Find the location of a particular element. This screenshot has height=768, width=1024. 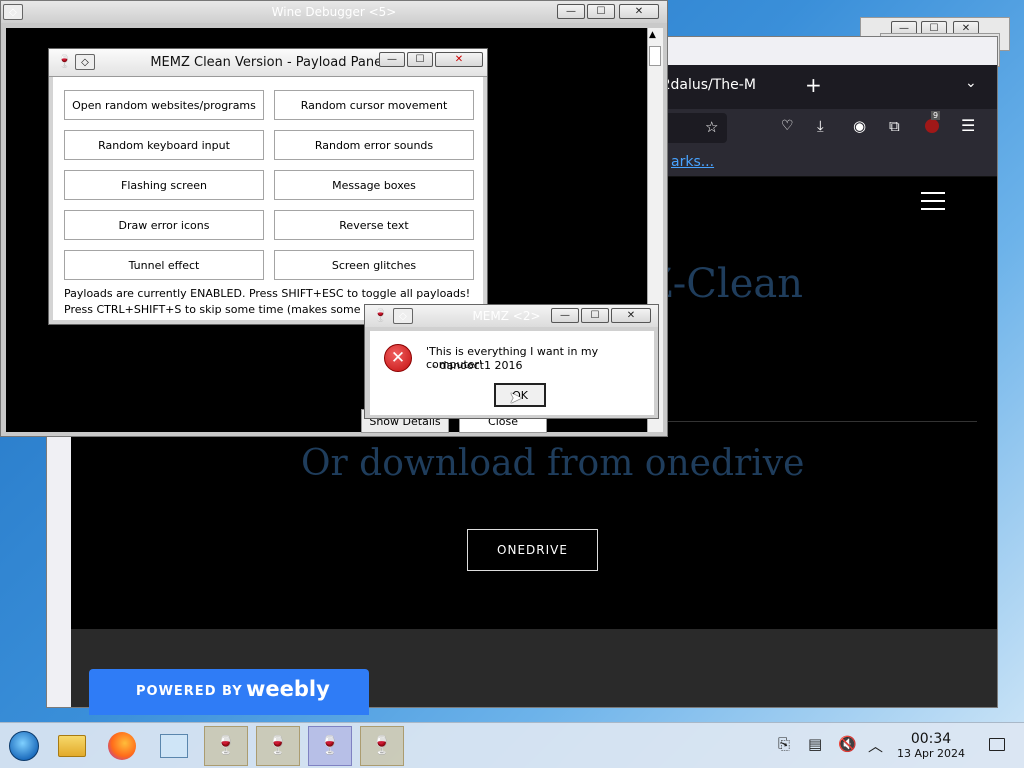

onedrive-heading: Or download from onedrive is located at coordinates (553, 463).